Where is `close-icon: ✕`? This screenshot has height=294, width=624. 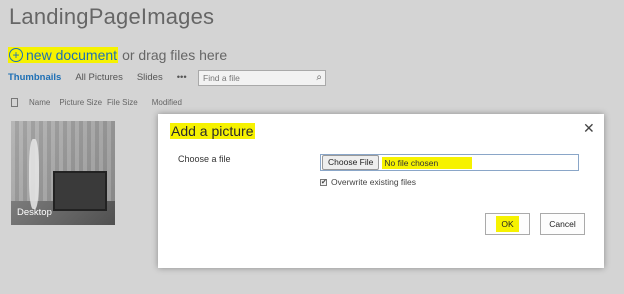 close-icon: ✕ is located at coordinates (589, 128).